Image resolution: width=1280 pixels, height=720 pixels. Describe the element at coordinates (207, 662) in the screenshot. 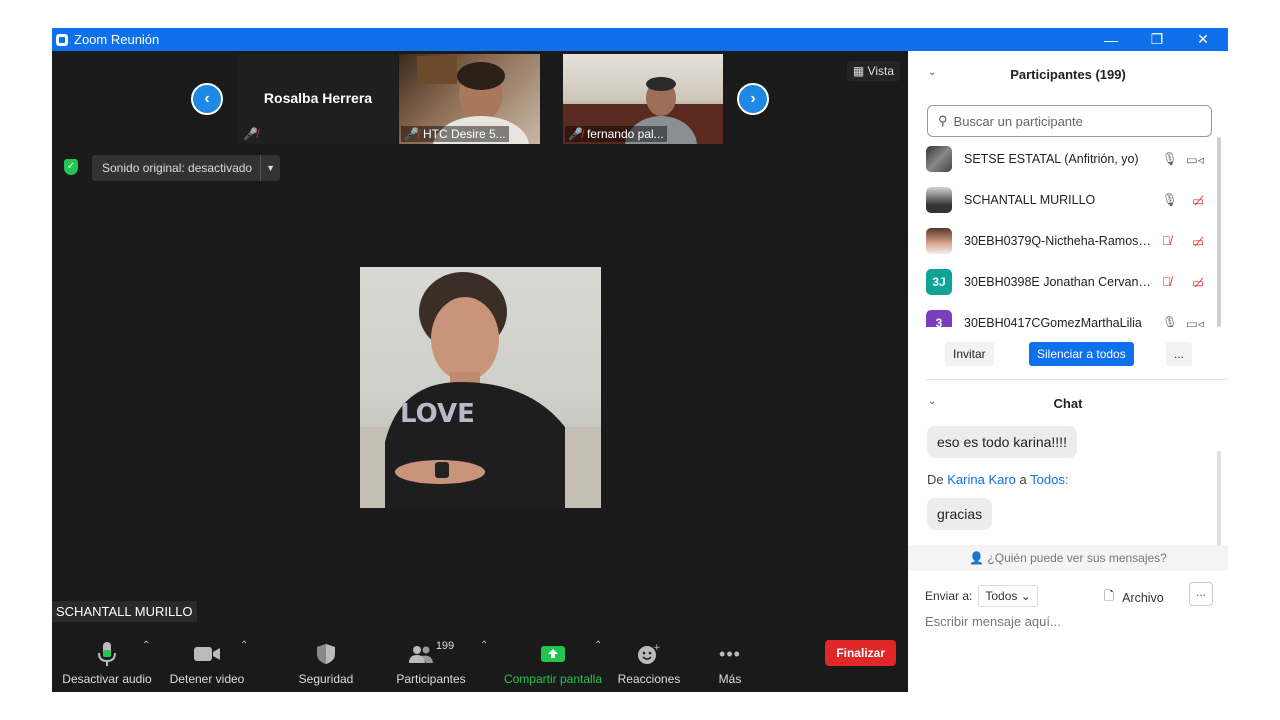

I see `stop-video-button: Detener video` at that location.